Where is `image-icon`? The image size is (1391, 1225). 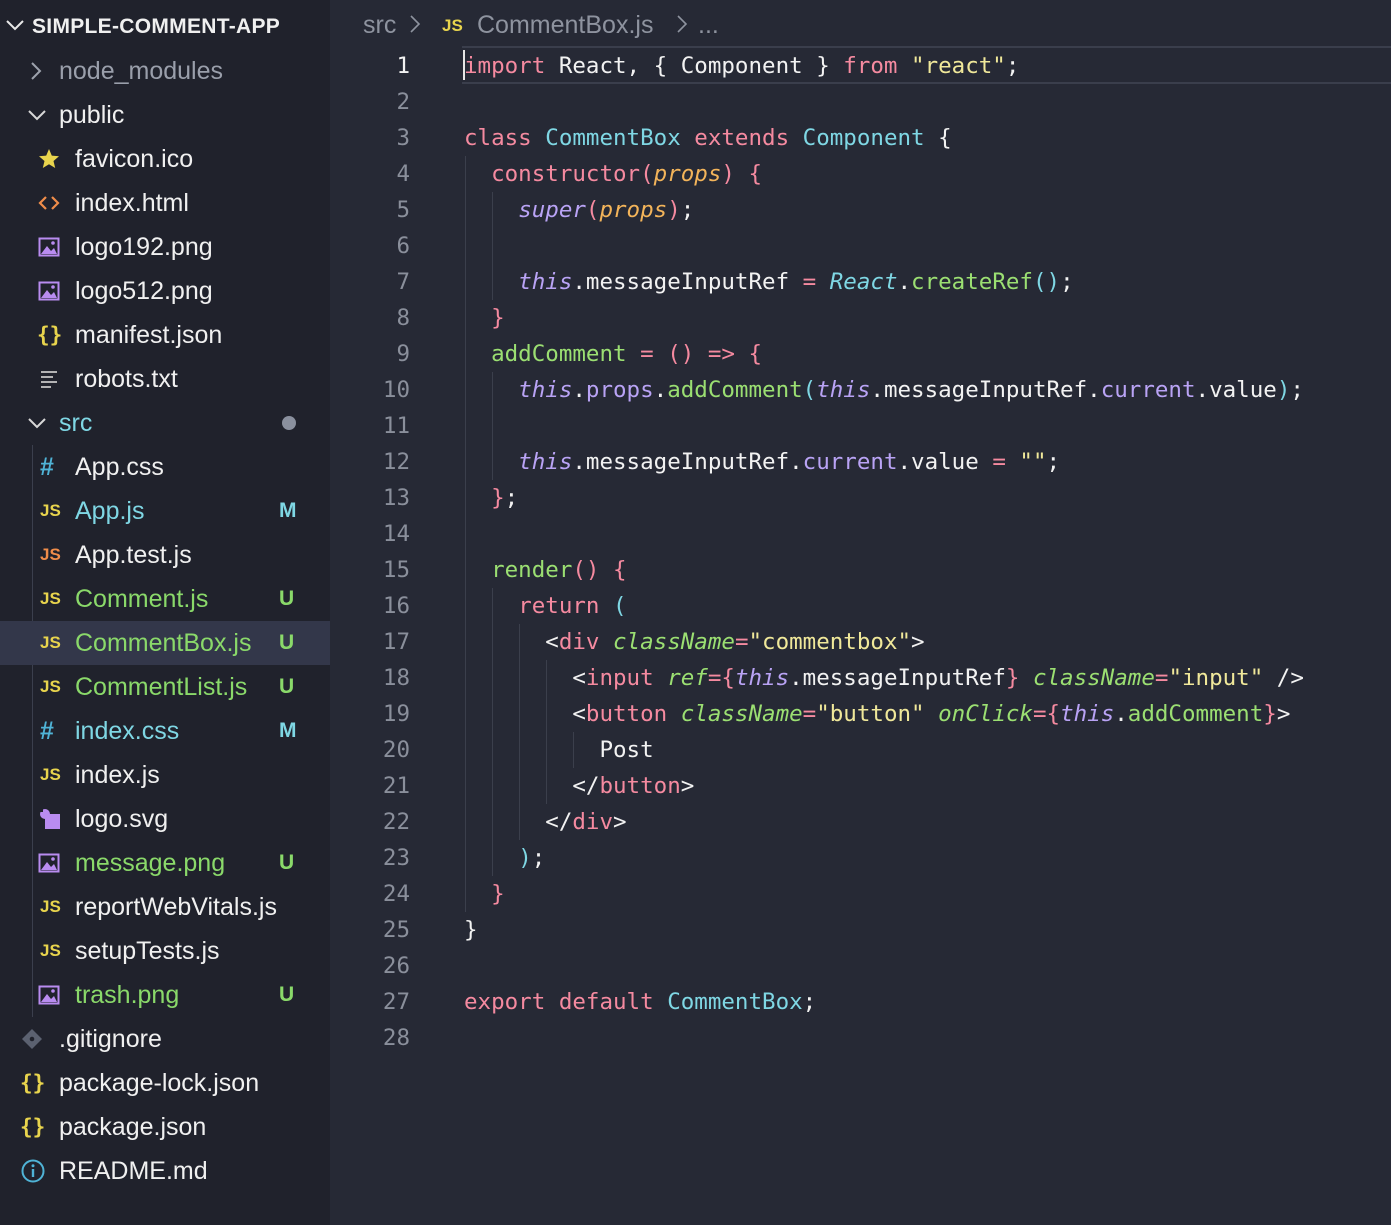
image-icon is located at coordinates (49, 863).